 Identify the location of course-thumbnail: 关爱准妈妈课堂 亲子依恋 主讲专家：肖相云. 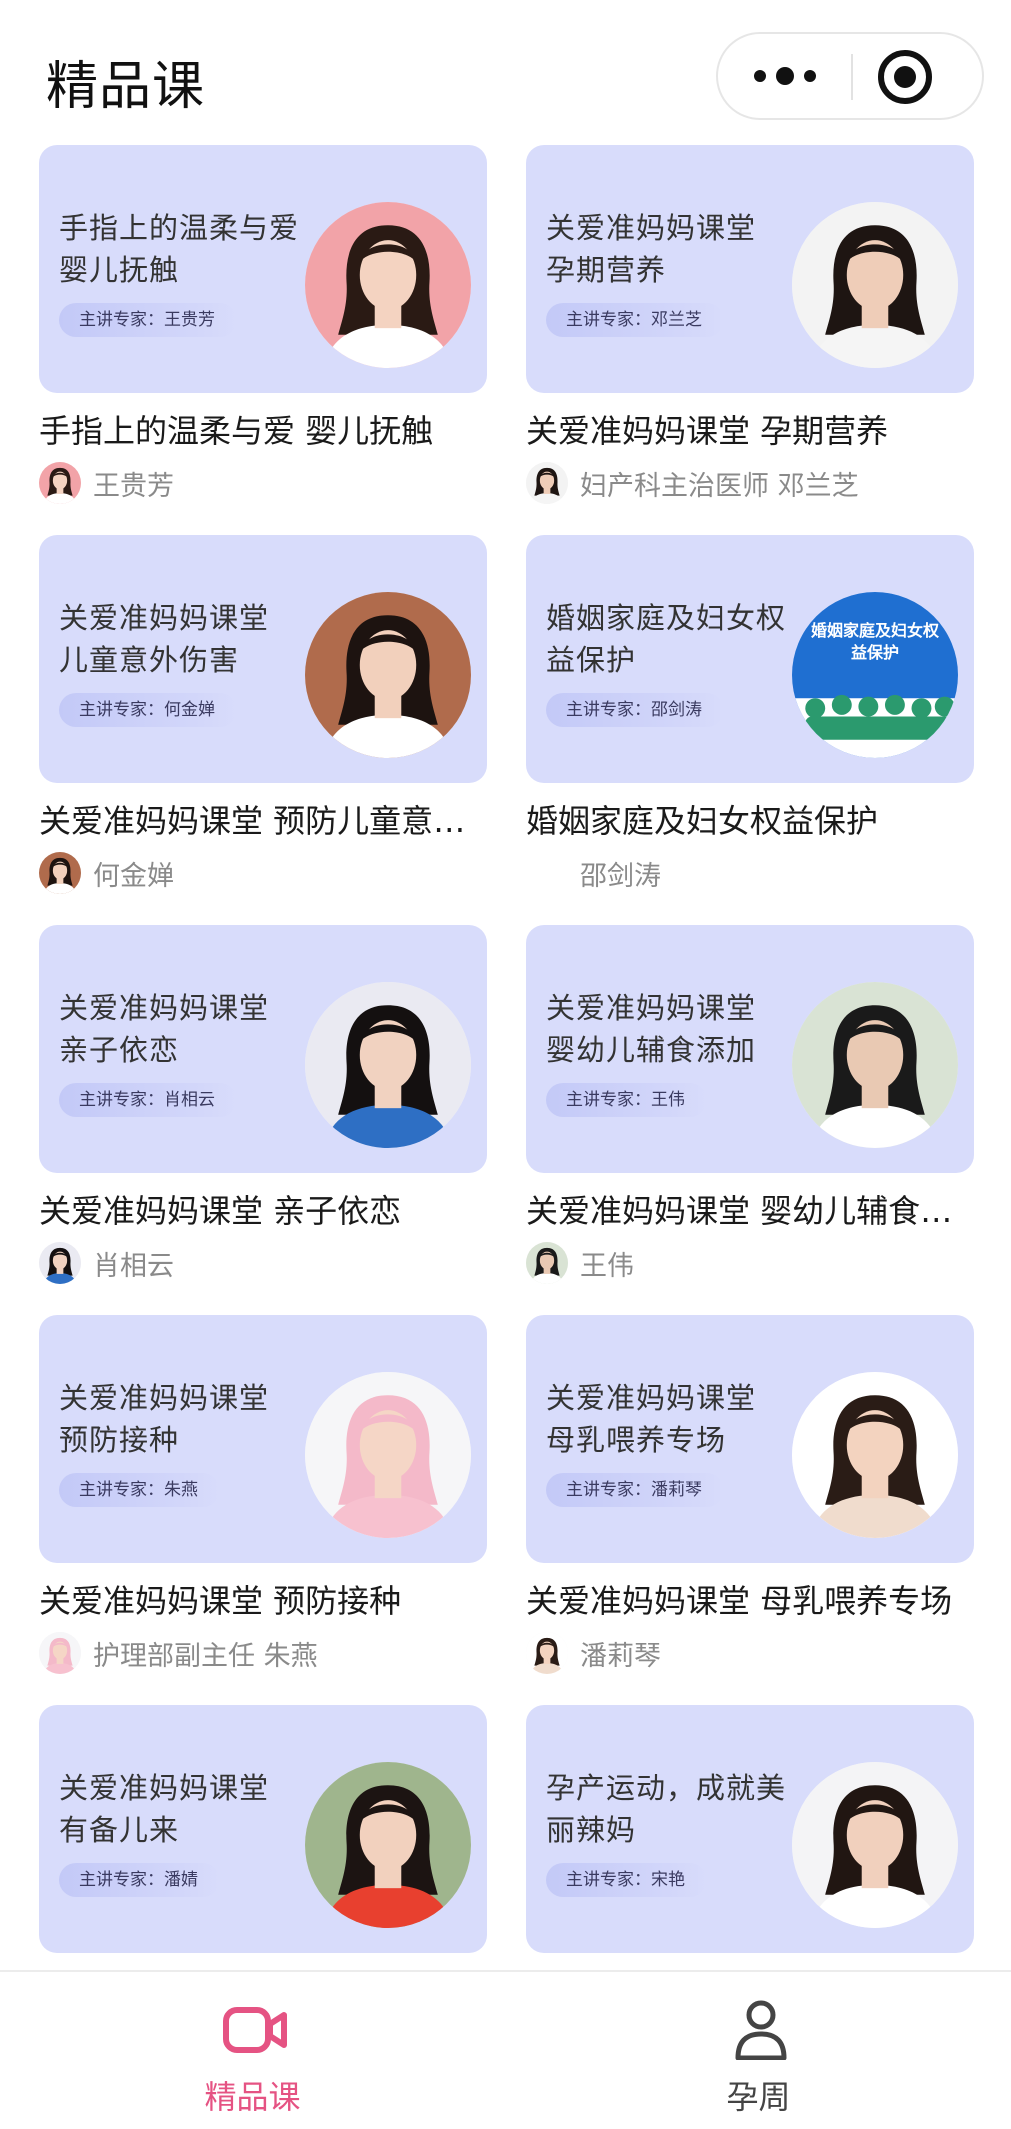
(263, 1049).